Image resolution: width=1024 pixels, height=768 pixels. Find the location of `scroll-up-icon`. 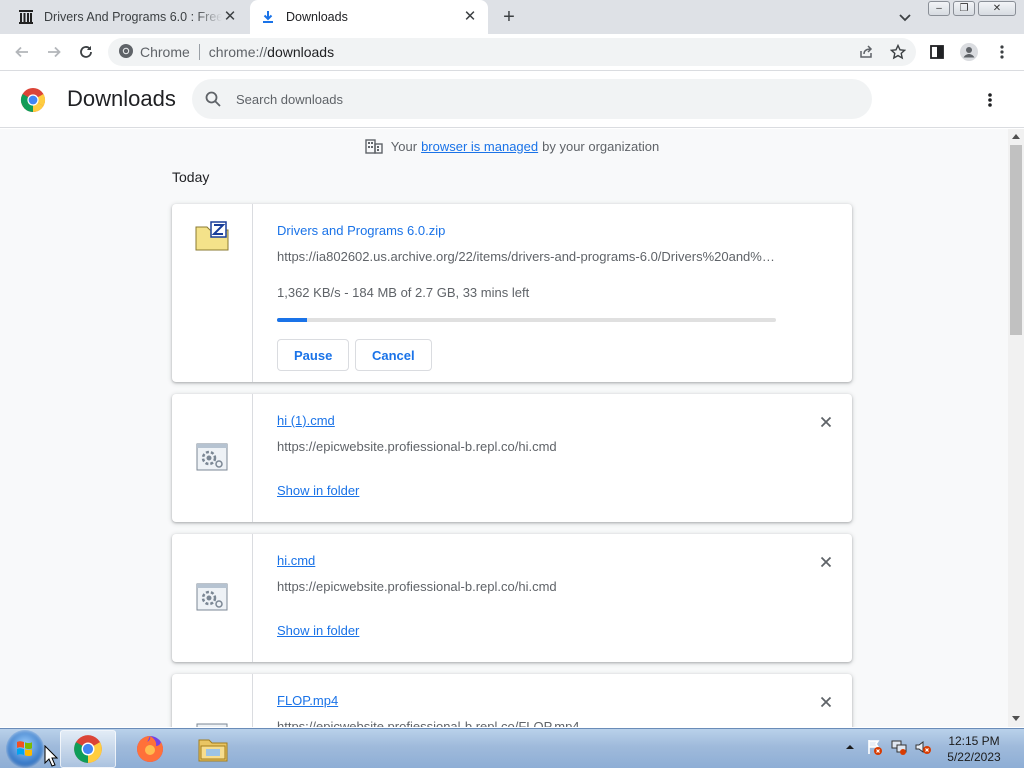

scroll-up-icon is located at coordinates (1016, 136).